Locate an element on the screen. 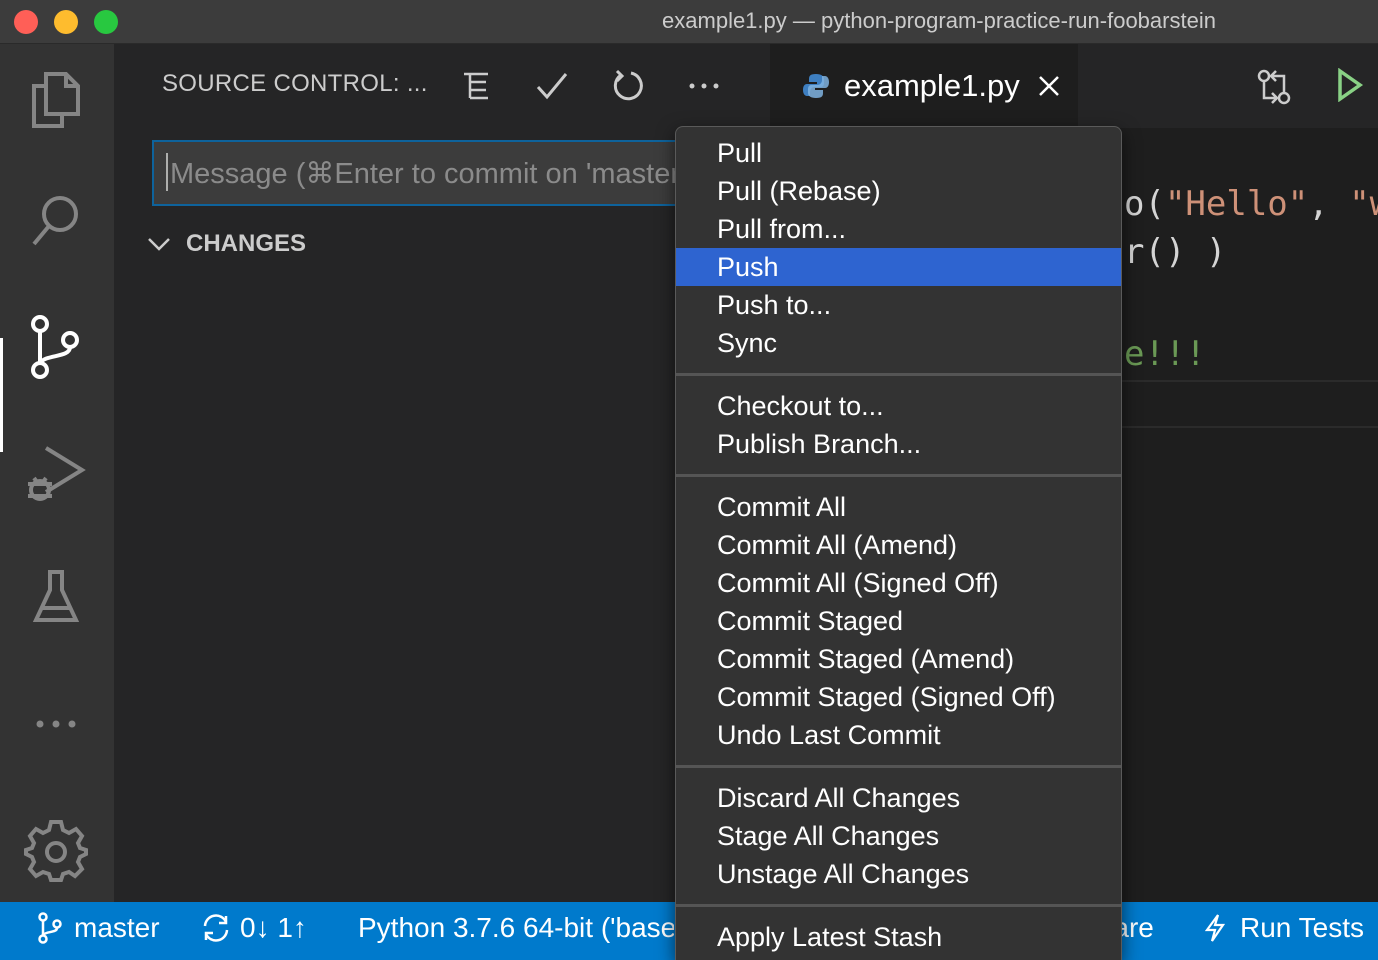  branch-name: master is located at coordinates (117, 927).